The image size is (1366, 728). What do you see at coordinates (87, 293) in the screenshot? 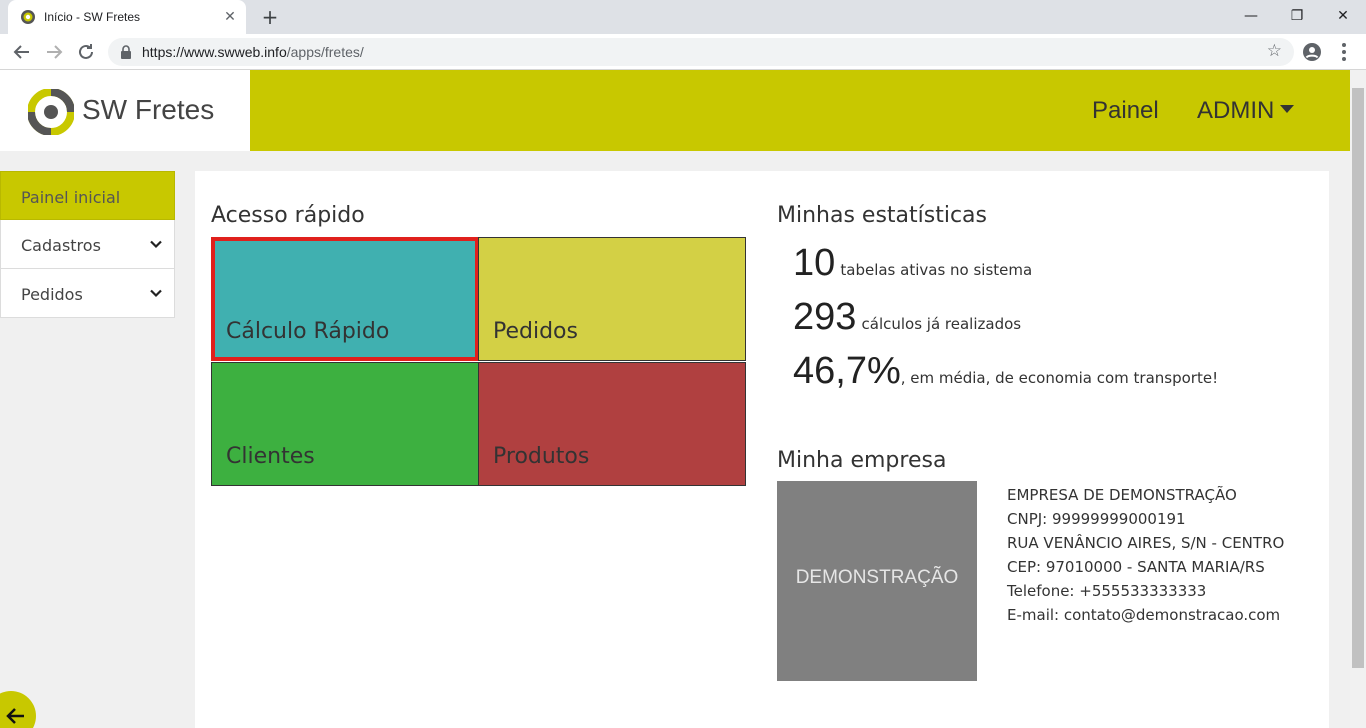
I see `sidebar-item-pedidos: Pedidos` at bounding box center [87, 293].